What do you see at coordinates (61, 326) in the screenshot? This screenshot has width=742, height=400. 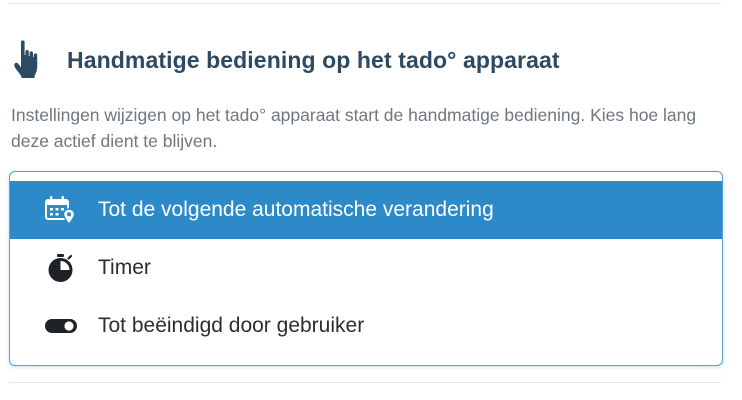 I see `toggle-icon` at bounding box center [61, 326].